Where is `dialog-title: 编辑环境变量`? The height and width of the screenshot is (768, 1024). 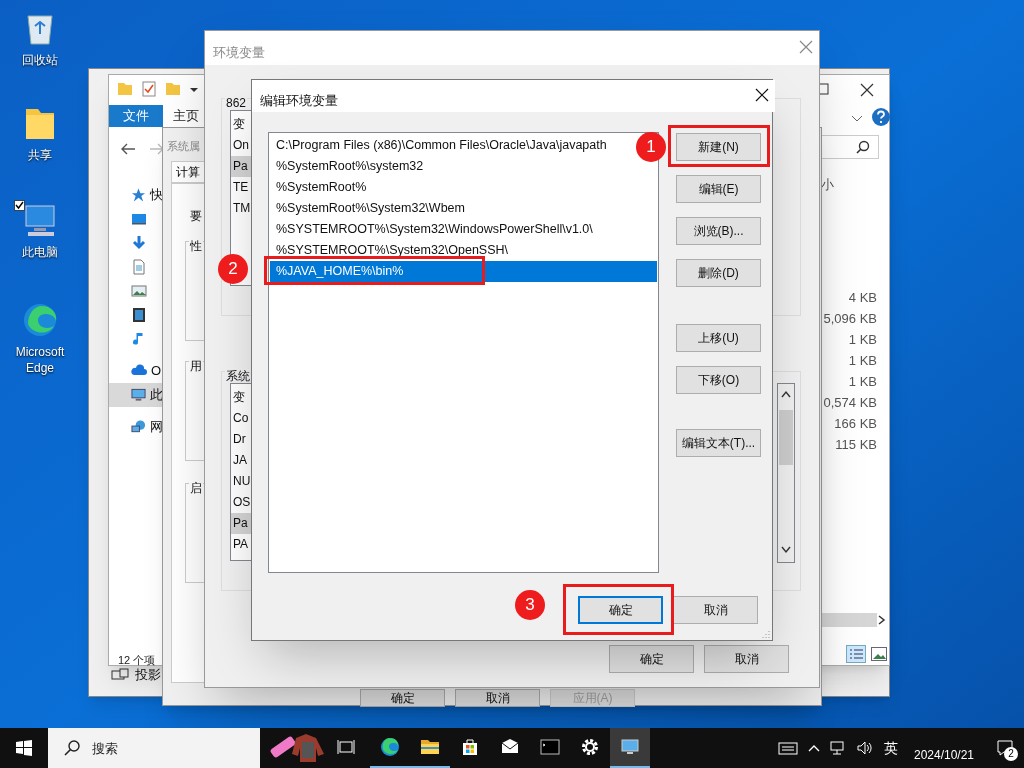 dialog-title: 编辑环境变量 is located at coordinates (299, 100).